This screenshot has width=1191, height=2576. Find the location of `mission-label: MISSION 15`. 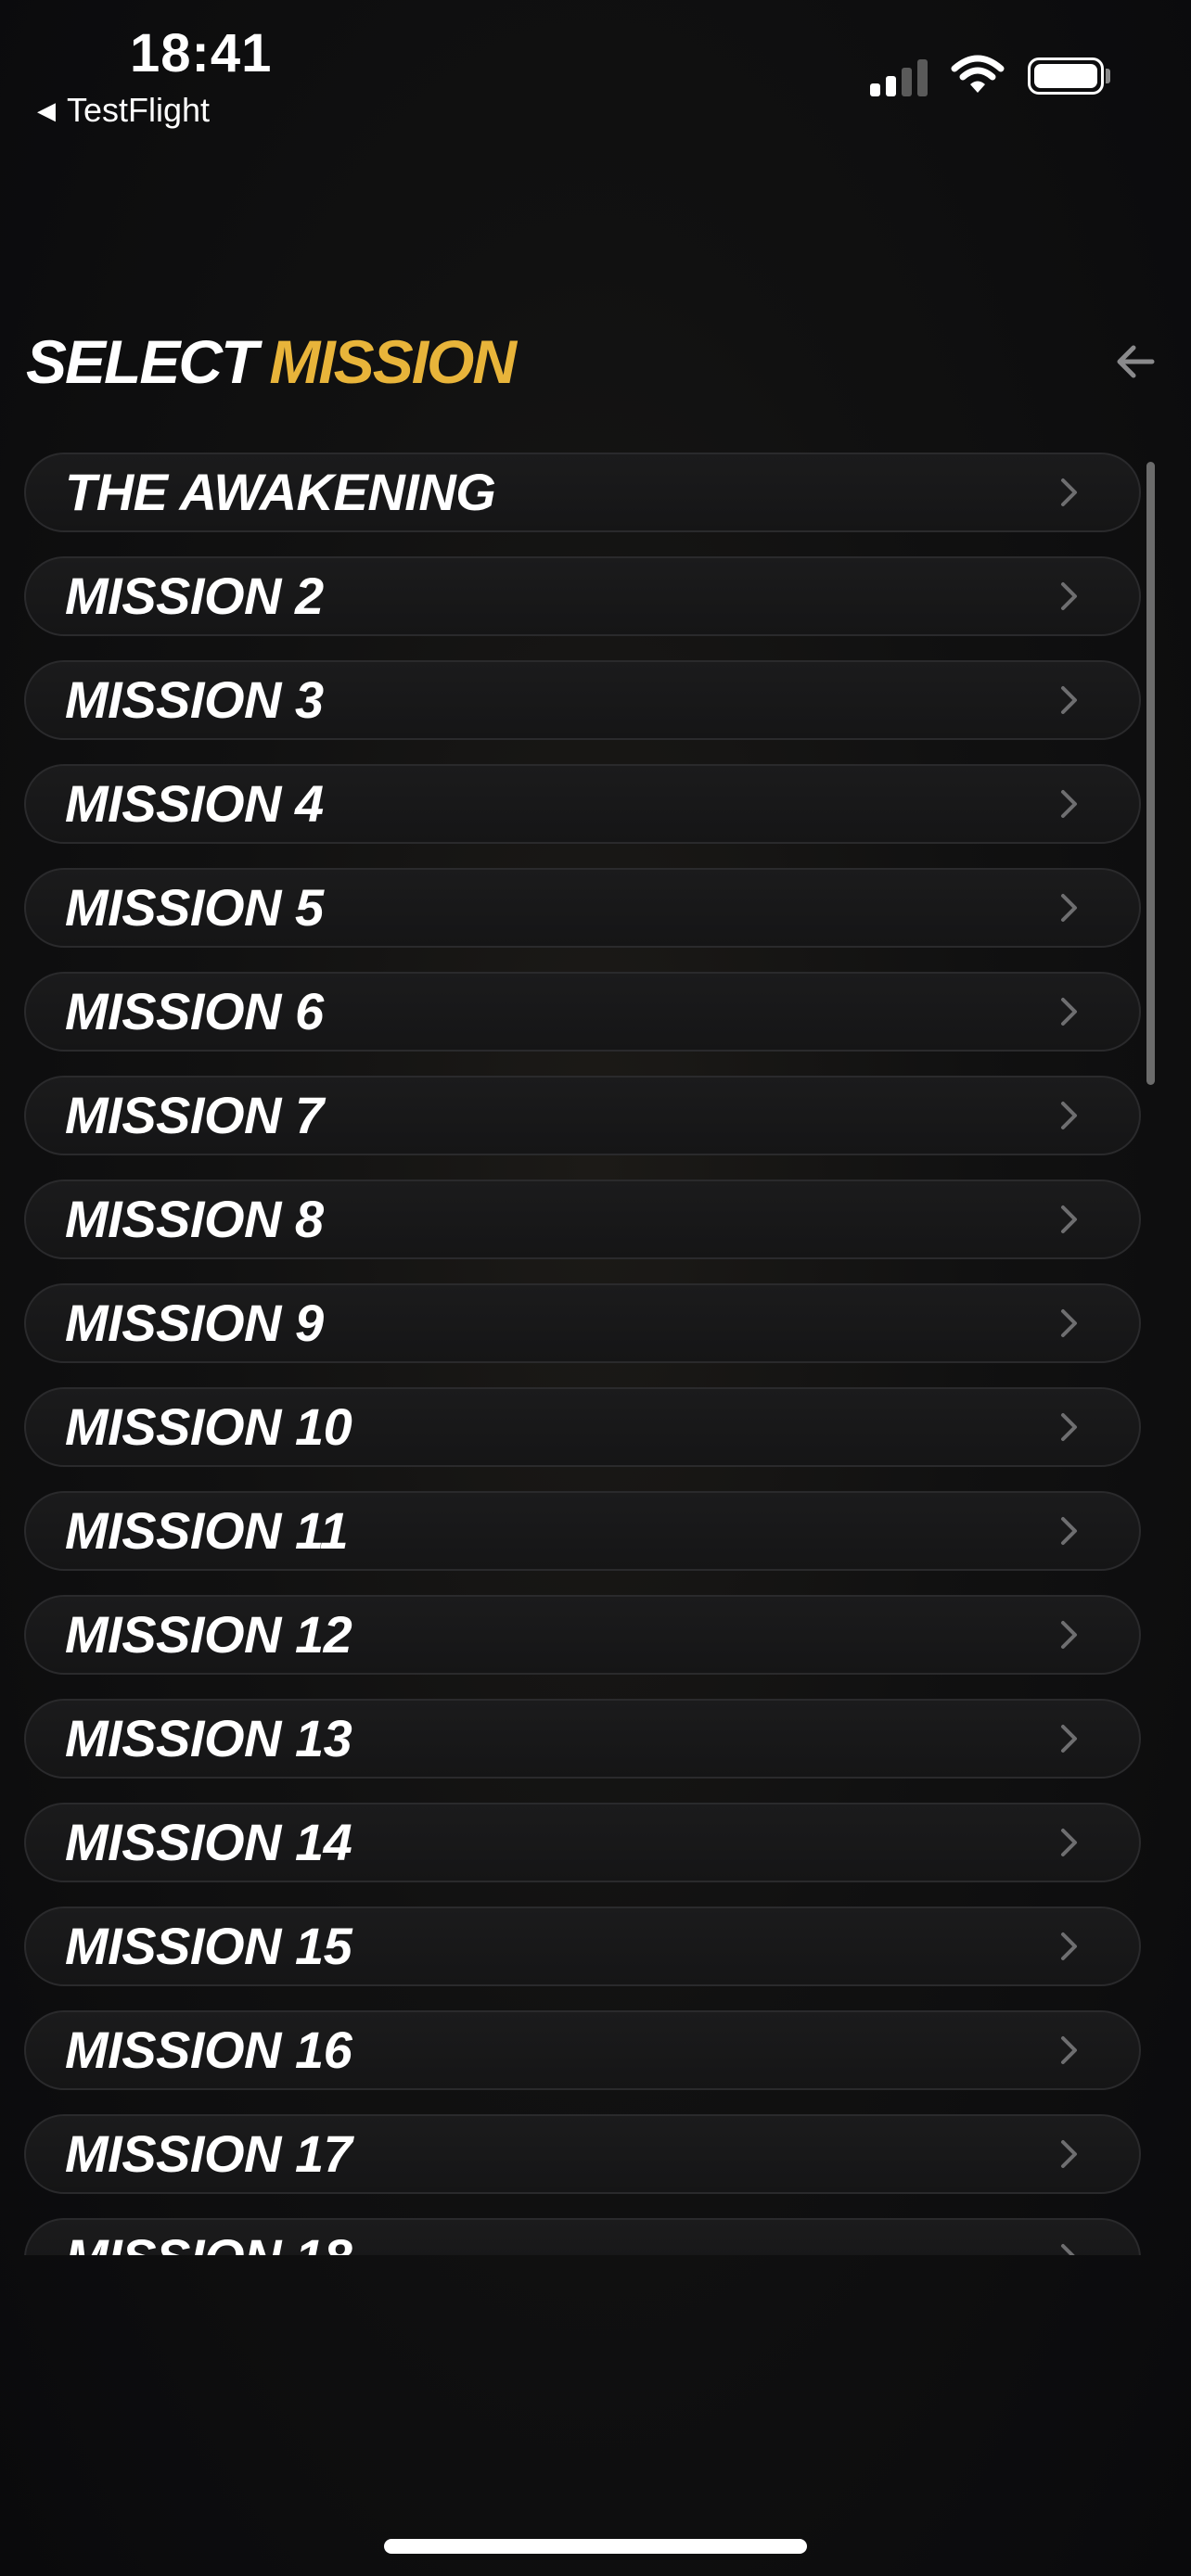

mission-label: MISSION 15 is located at coordinates (209, 1946).